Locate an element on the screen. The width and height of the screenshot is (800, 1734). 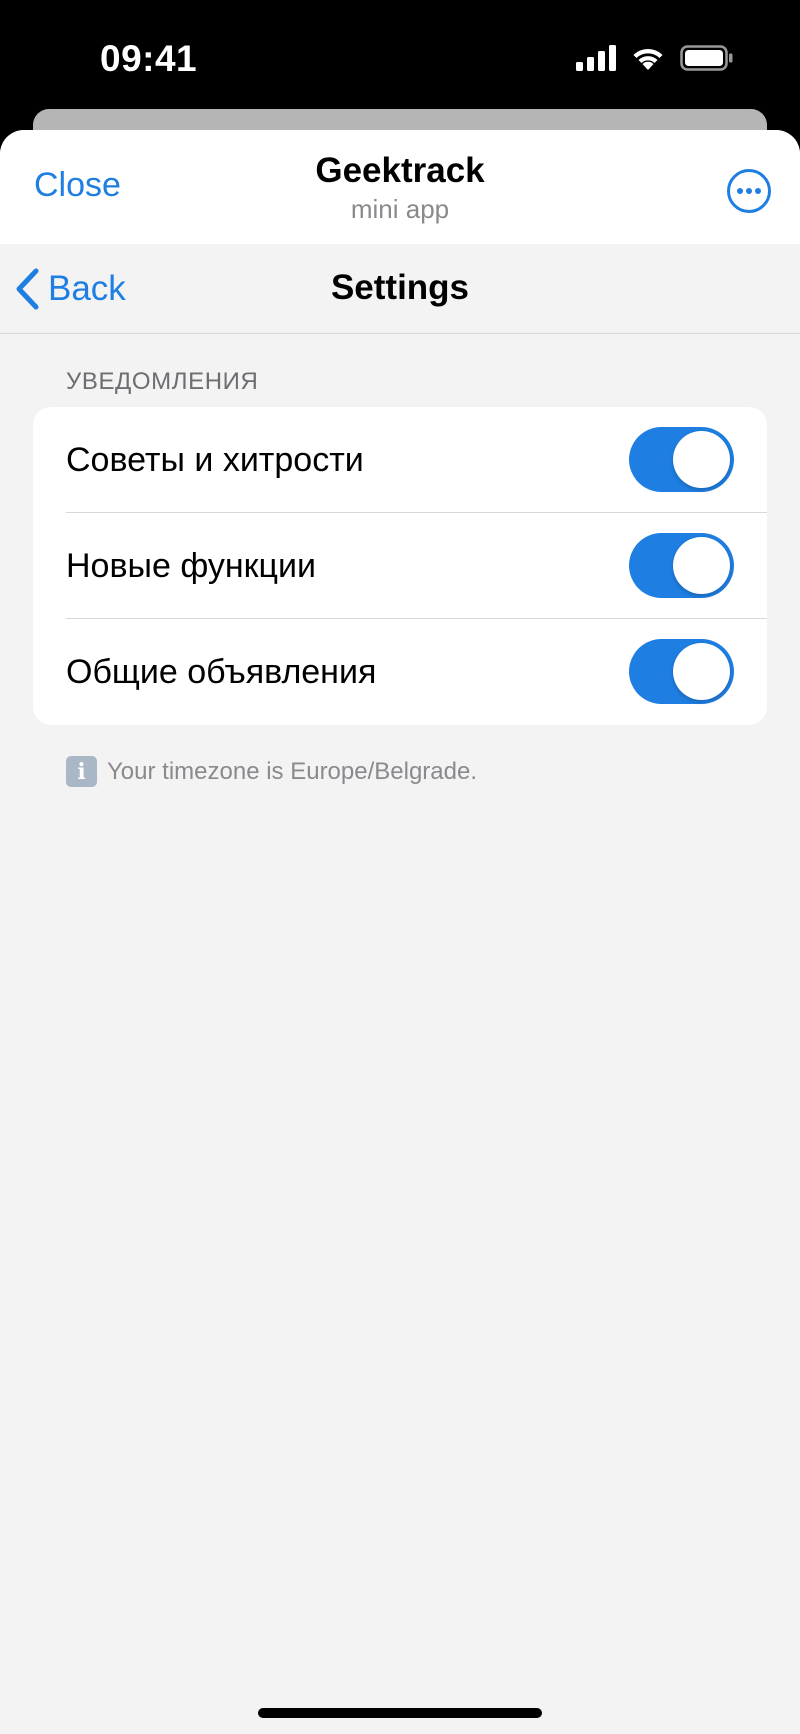
list-item-announcements: Общие объявления is located at coordinates (400, 672).